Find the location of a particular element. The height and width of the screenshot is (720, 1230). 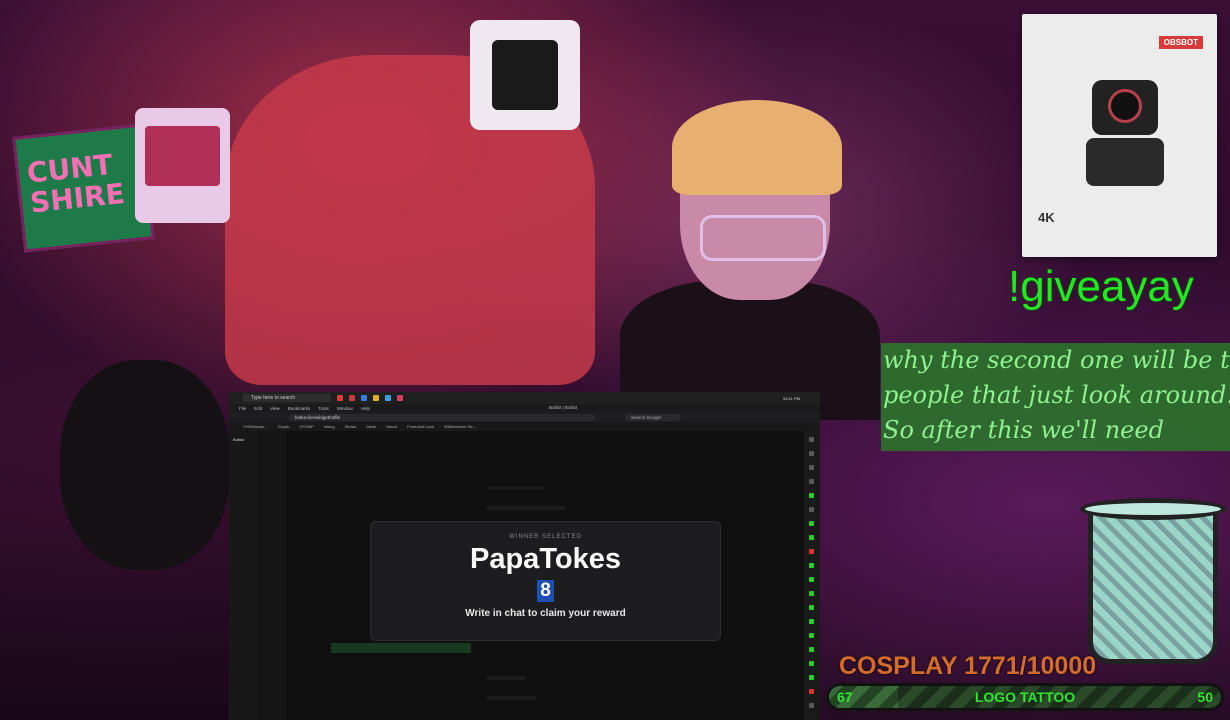

bookmark-item: Gxpak is located at coordinates (284, 426).